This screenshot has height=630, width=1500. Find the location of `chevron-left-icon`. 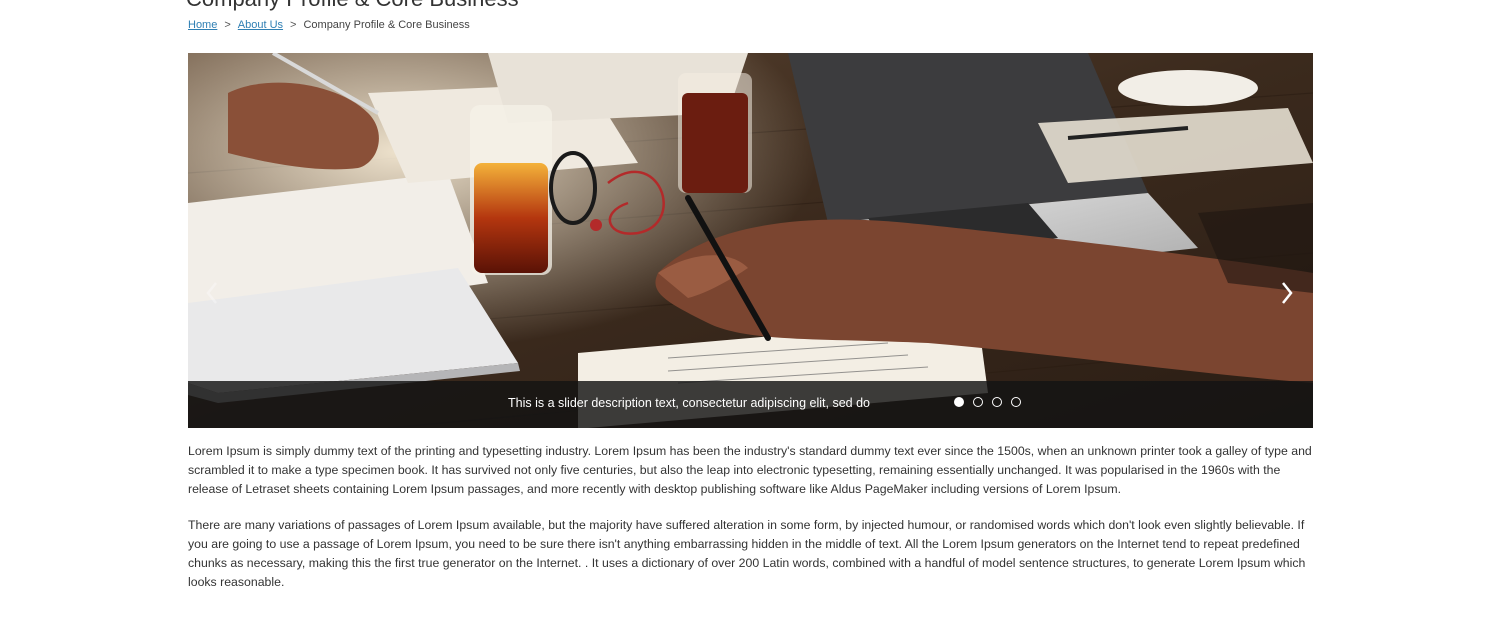

chevron-left-icon is located at coordinates (211, 293).